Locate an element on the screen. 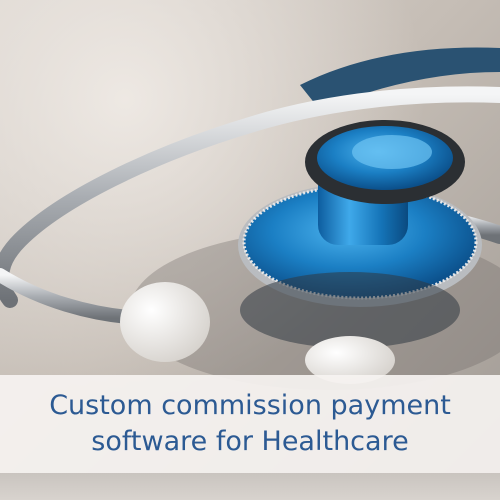  bottom-image-strip is located at coordinates (250, 486).